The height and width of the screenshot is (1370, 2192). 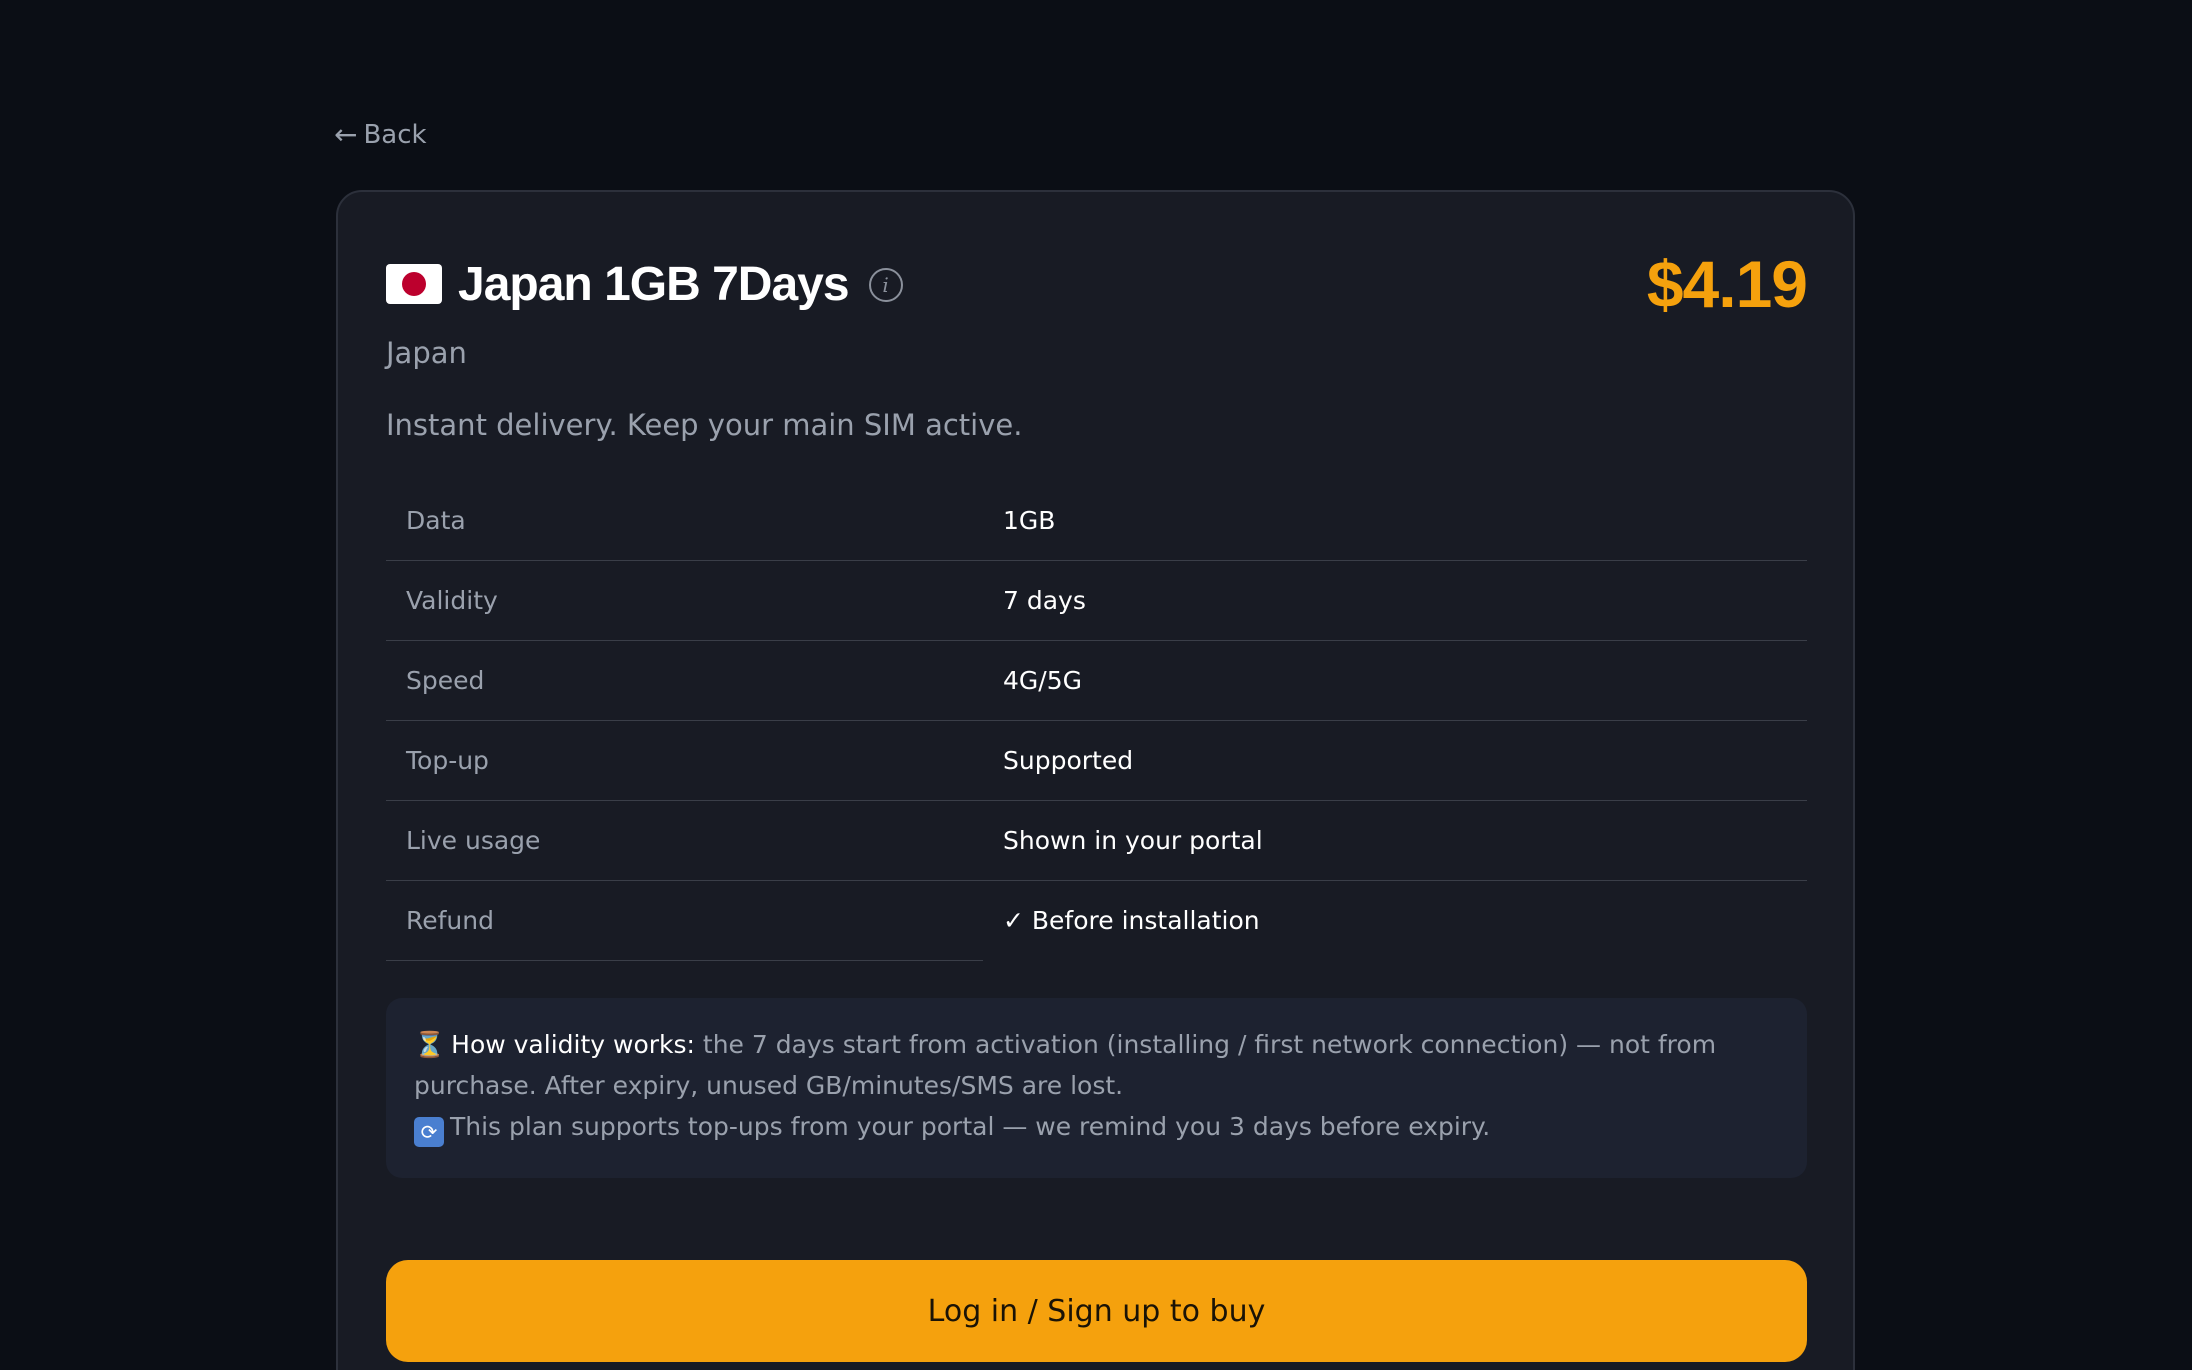 What do you see at coordinates (426, 353) in the screenshot?
I see `plan-country: Japan` at bounding box center [426, 353].